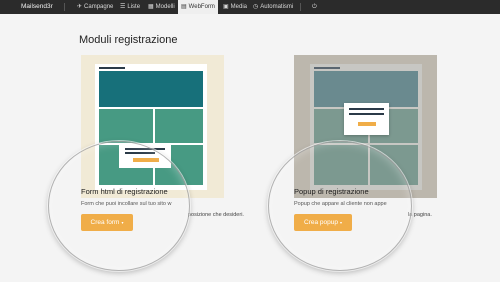 This screenshot has height=282, width=500. I want to click on nav-item-liste: ☰ Liste, so click(130, 7).